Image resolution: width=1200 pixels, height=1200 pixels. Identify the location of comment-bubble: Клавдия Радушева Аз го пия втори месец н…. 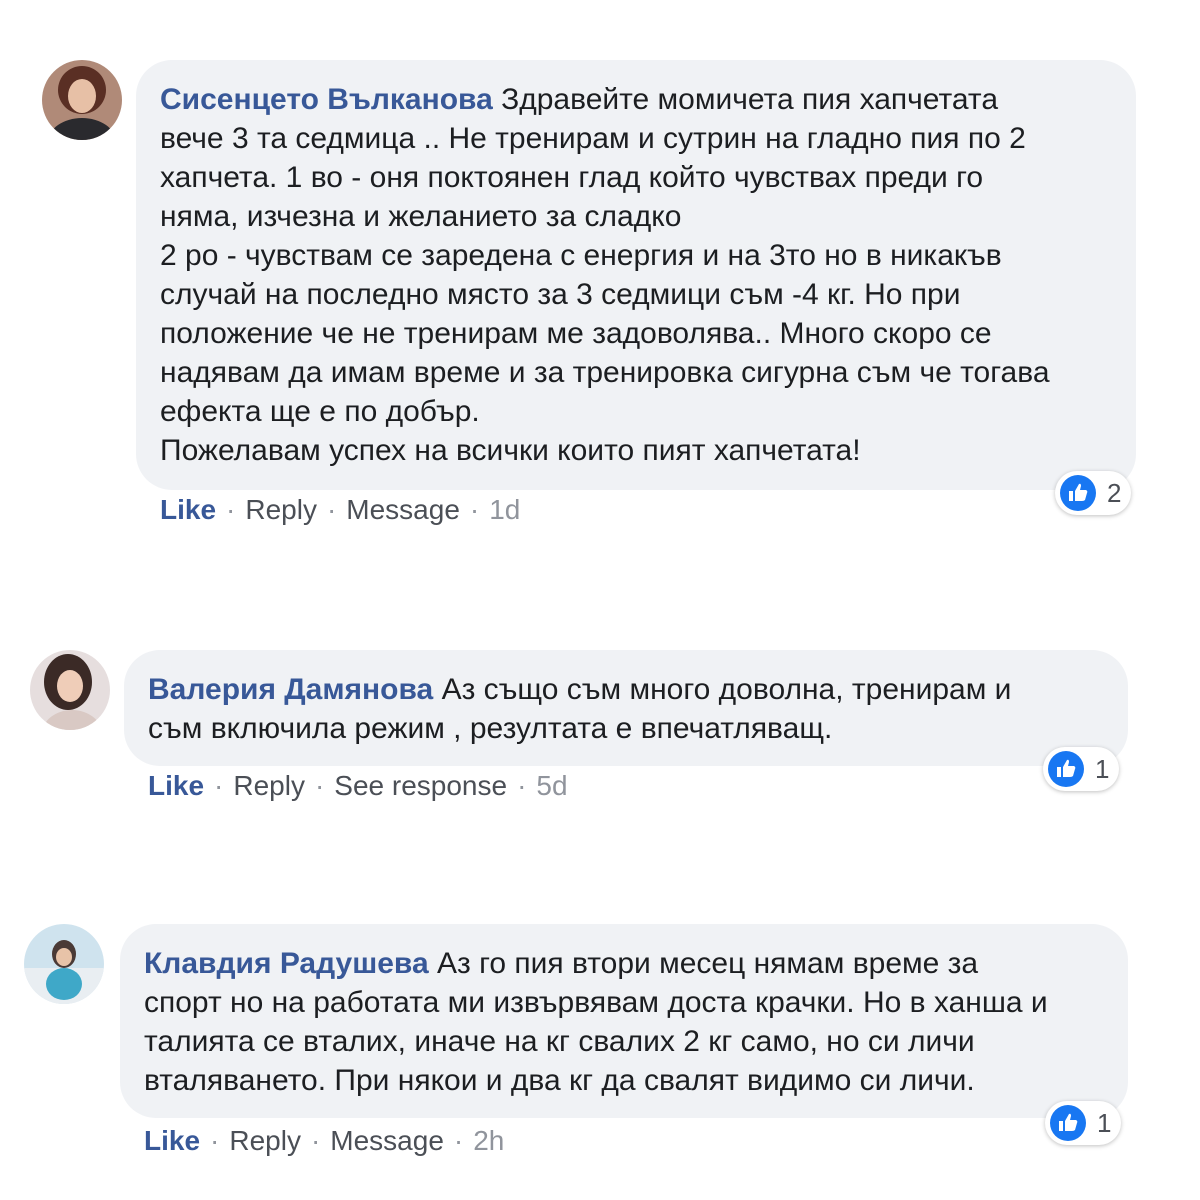
(624, 1021).